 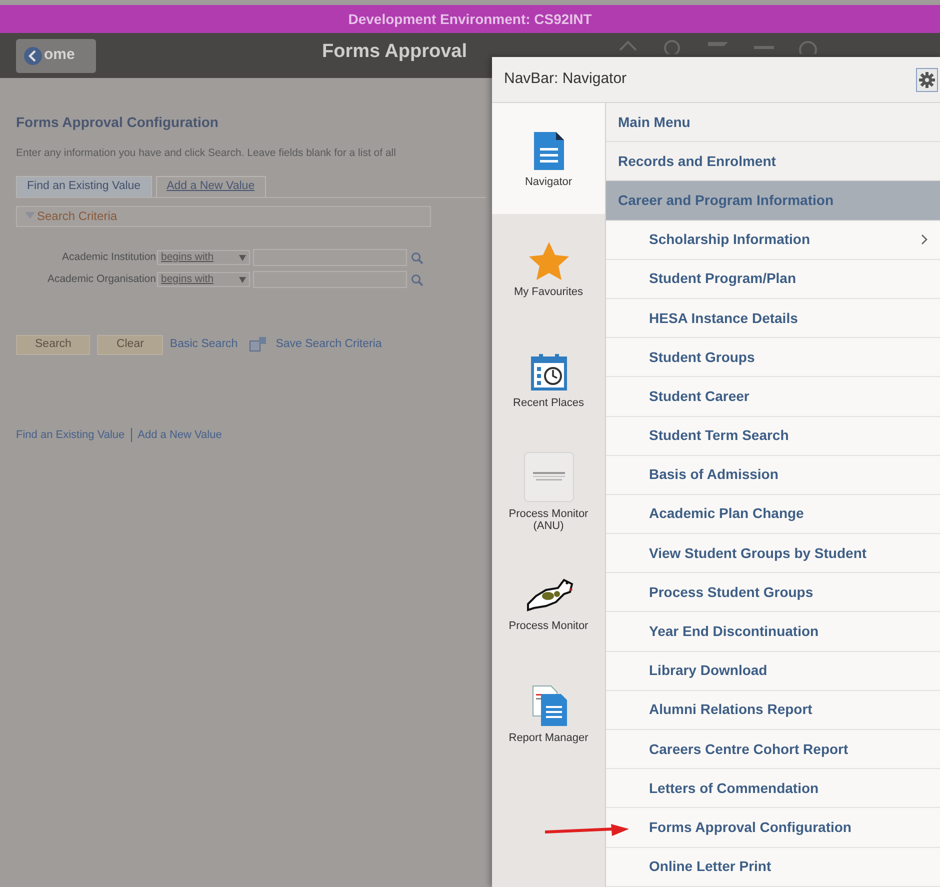 I want to click on menu-item: Online Letter Print, so click(x=773, y=867).